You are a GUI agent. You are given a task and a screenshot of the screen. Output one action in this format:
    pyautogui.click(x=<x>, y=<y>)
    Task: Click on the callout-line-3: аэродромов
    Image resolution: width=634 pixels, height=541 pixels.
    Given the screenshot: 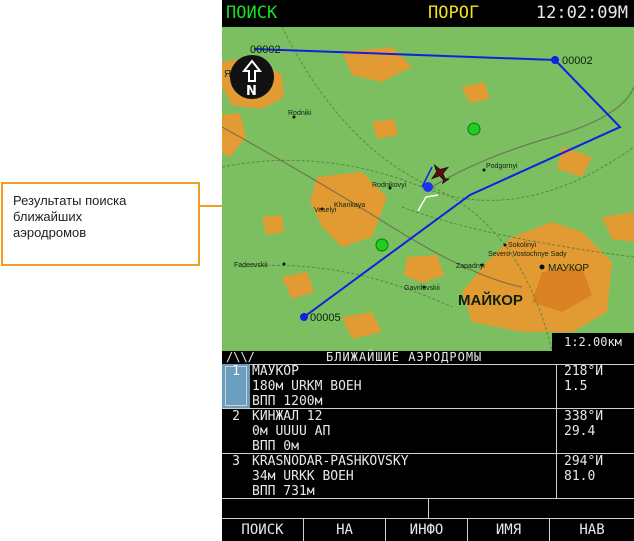 What is the action you would take?
    pyautogui.click(x=50, y=232)
    